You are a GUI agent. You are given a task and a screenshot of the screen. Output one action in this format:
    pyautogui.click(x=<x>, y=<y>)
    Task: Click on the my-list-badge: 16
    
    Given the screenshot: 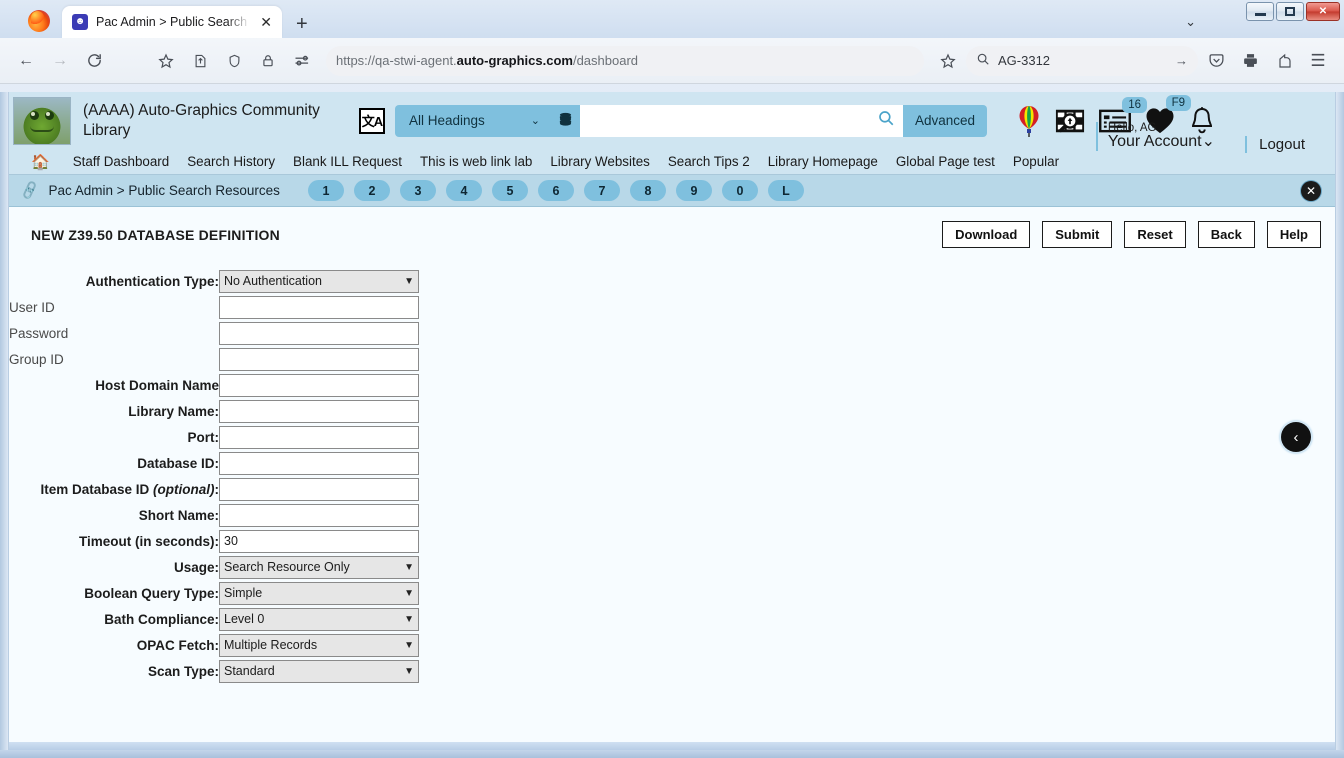 What is the action you would take?
    pyautogui.click(x=1135, y=104)
    